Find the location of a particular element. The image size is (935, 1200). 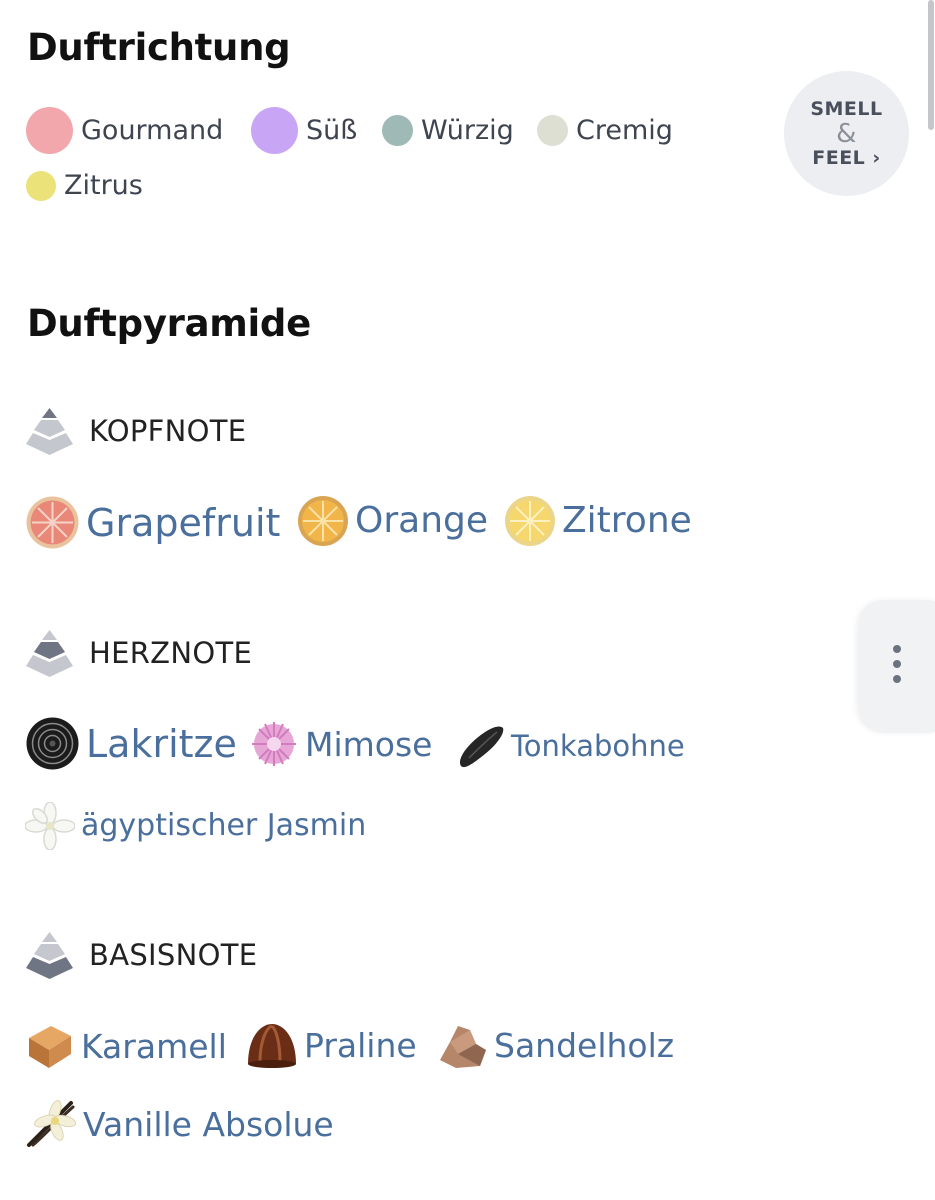

note-header-base: BASISNOTE is located at coordinates (141, 955).